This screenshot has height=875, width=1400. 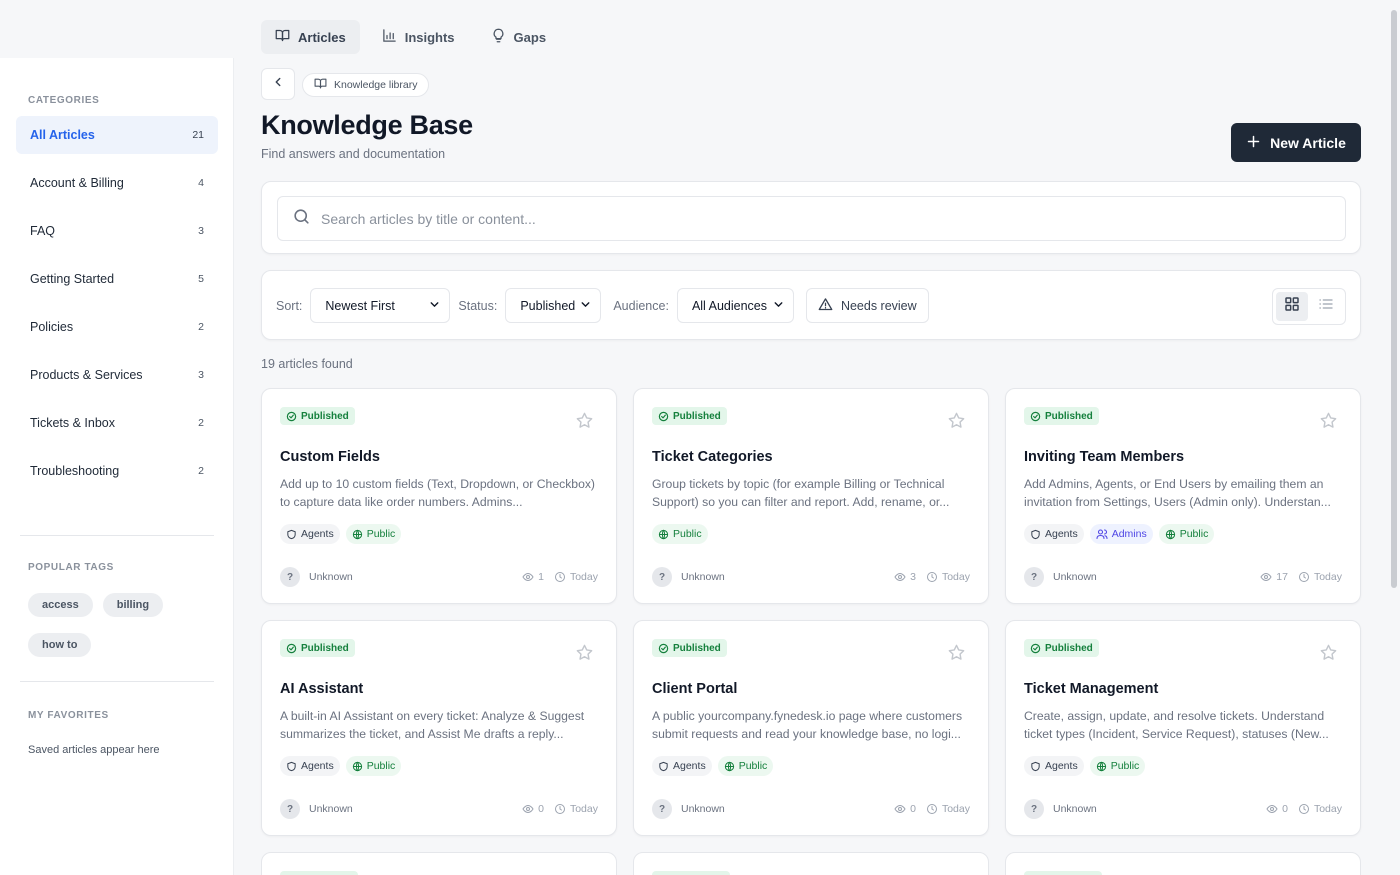 I want to click on categories-heading: CATEGORIES, so click(x=64, y=100).